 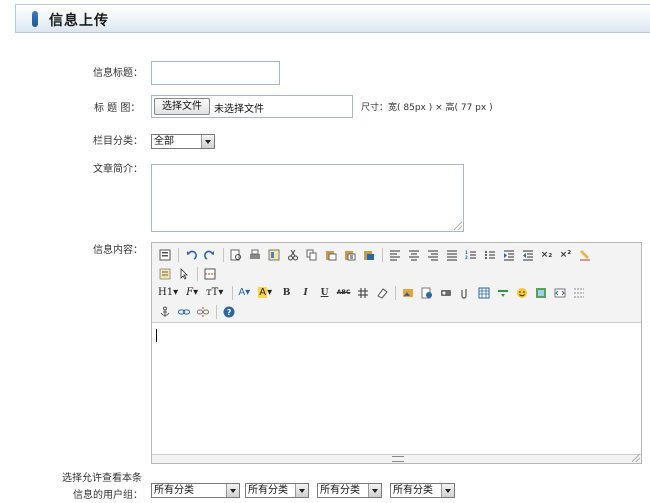 I want to click on image-label: 标 题 图：, so click(x=117, y=108).